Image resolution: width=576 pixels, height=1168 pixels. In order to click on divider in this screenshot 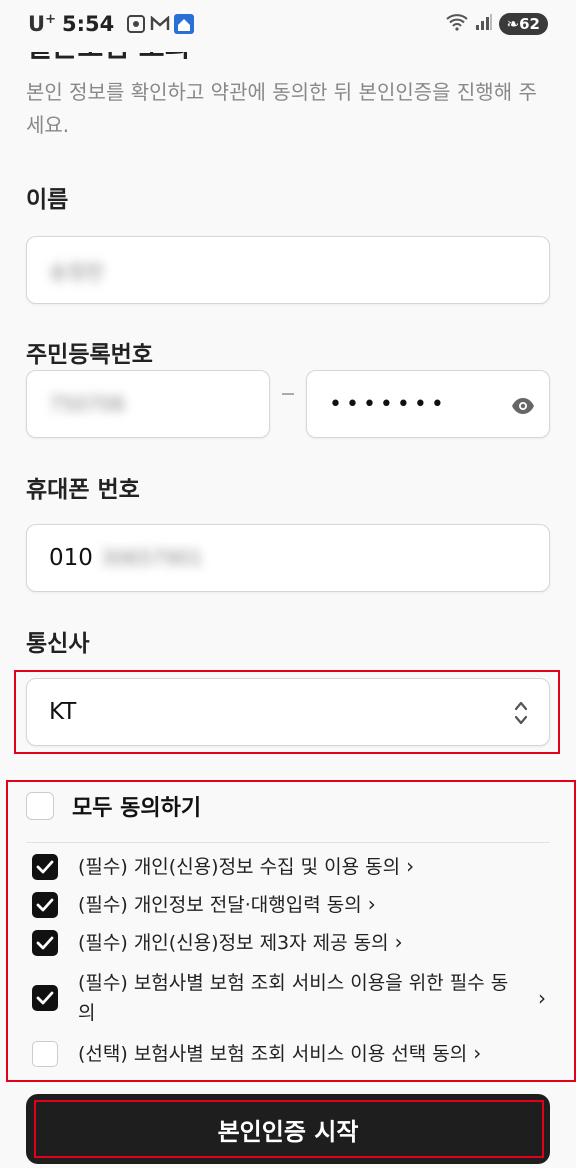, I will do `click(288, 842)`.